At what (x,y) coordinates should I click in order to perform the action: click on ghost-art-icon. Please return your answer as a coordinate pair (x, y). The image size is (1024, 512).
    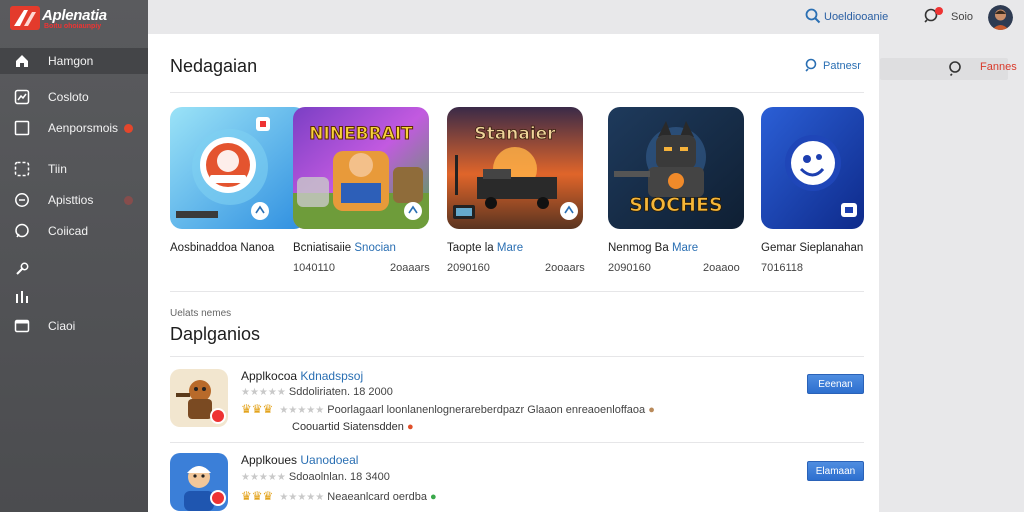
    Looking at the image, I should click on (812, 168).